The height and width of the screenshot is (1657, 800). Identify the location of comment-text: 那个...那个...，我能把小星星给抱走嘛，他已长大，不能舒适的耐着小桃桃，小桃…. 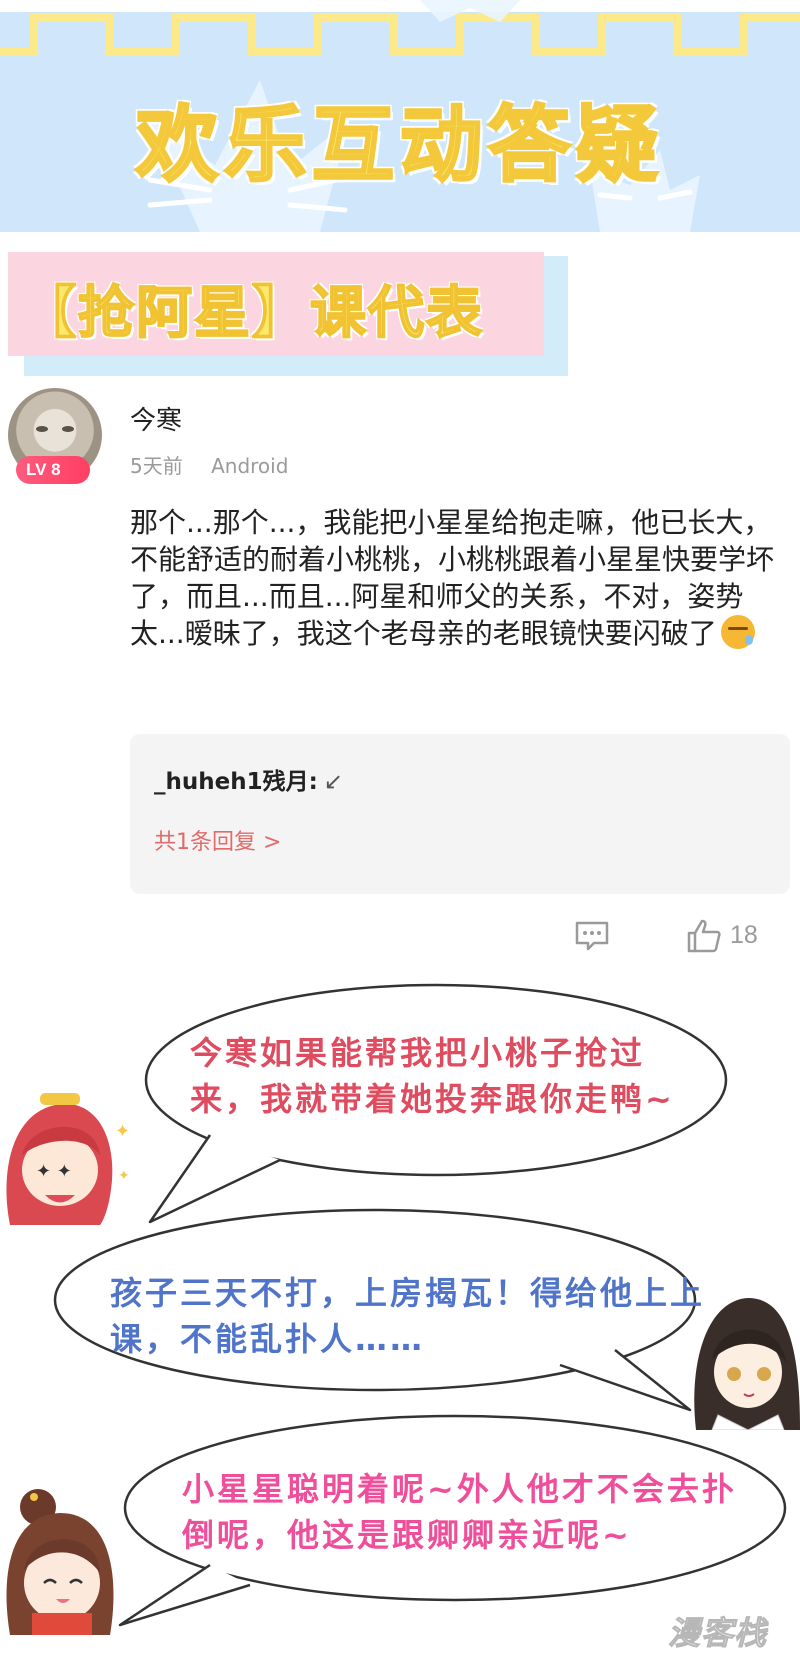
(452, 578).